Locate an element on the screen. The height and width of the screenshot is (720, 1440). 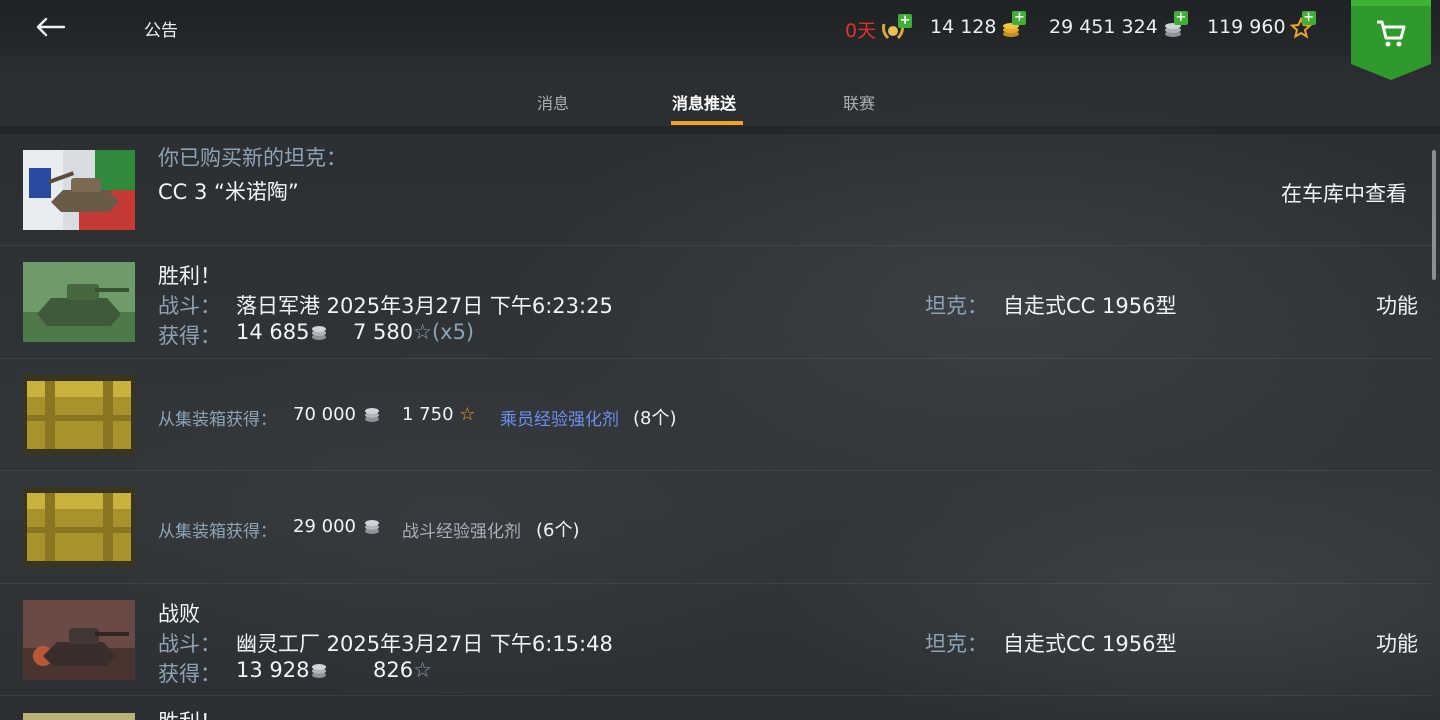
gold-coins-icon: + is located at coordinates (1013, 24).